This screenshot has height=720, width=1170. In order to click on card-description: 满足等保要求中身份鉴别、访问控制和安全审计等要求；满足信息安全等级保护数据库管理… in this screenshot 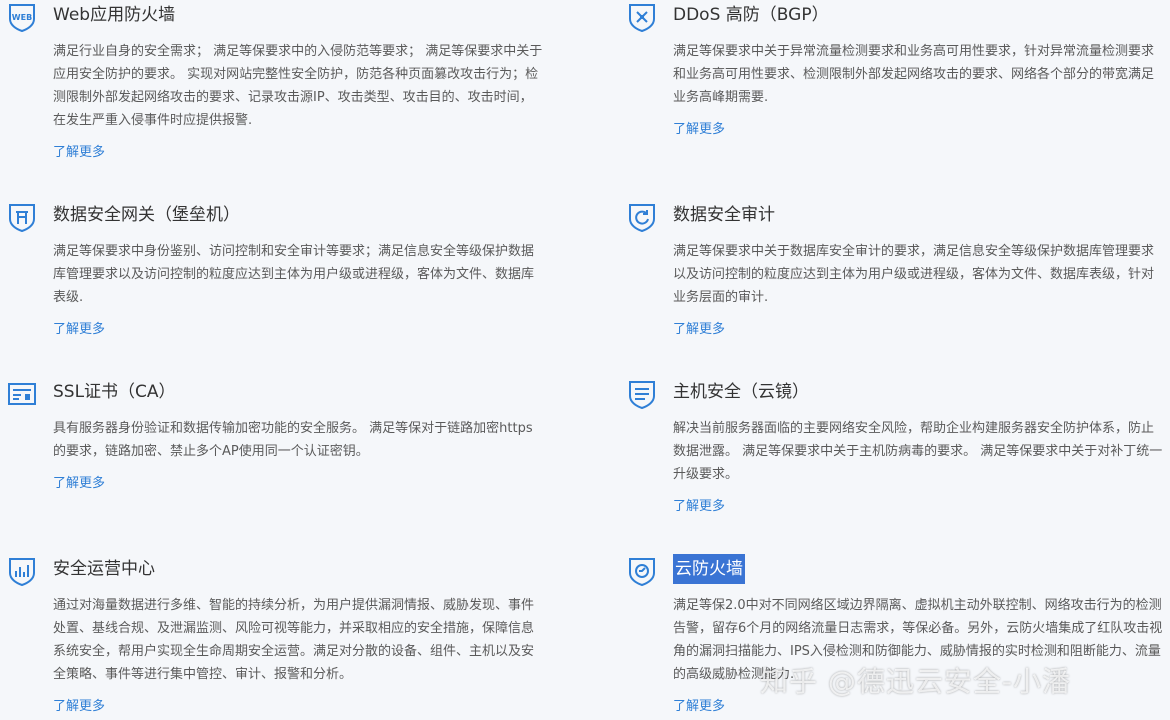, I will do `click(294, 274)`.